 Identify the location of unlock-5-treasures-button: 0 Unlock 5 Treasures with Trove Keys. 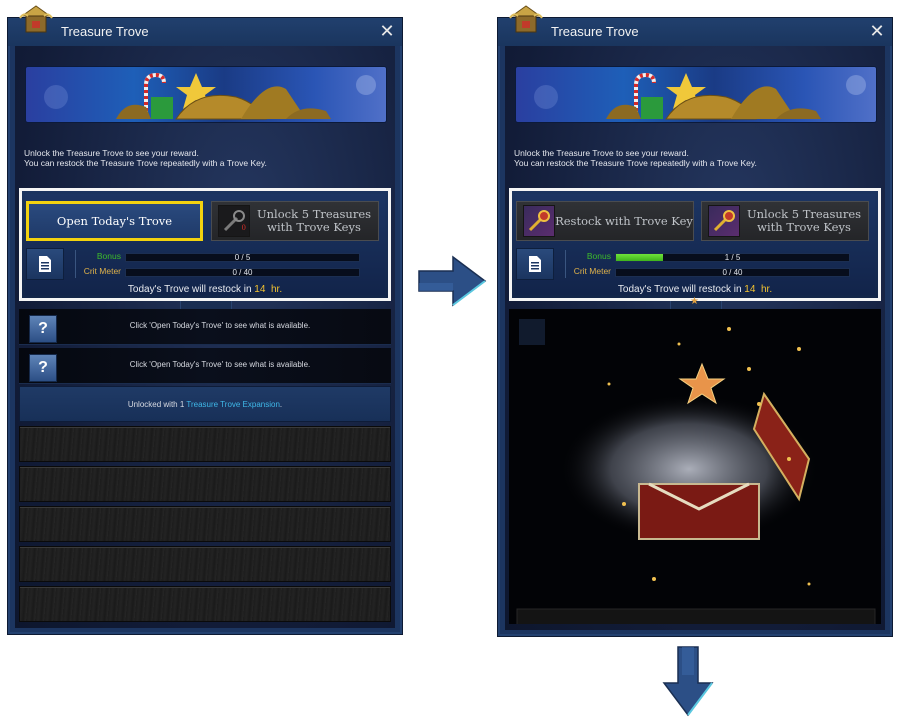
(295, 221).